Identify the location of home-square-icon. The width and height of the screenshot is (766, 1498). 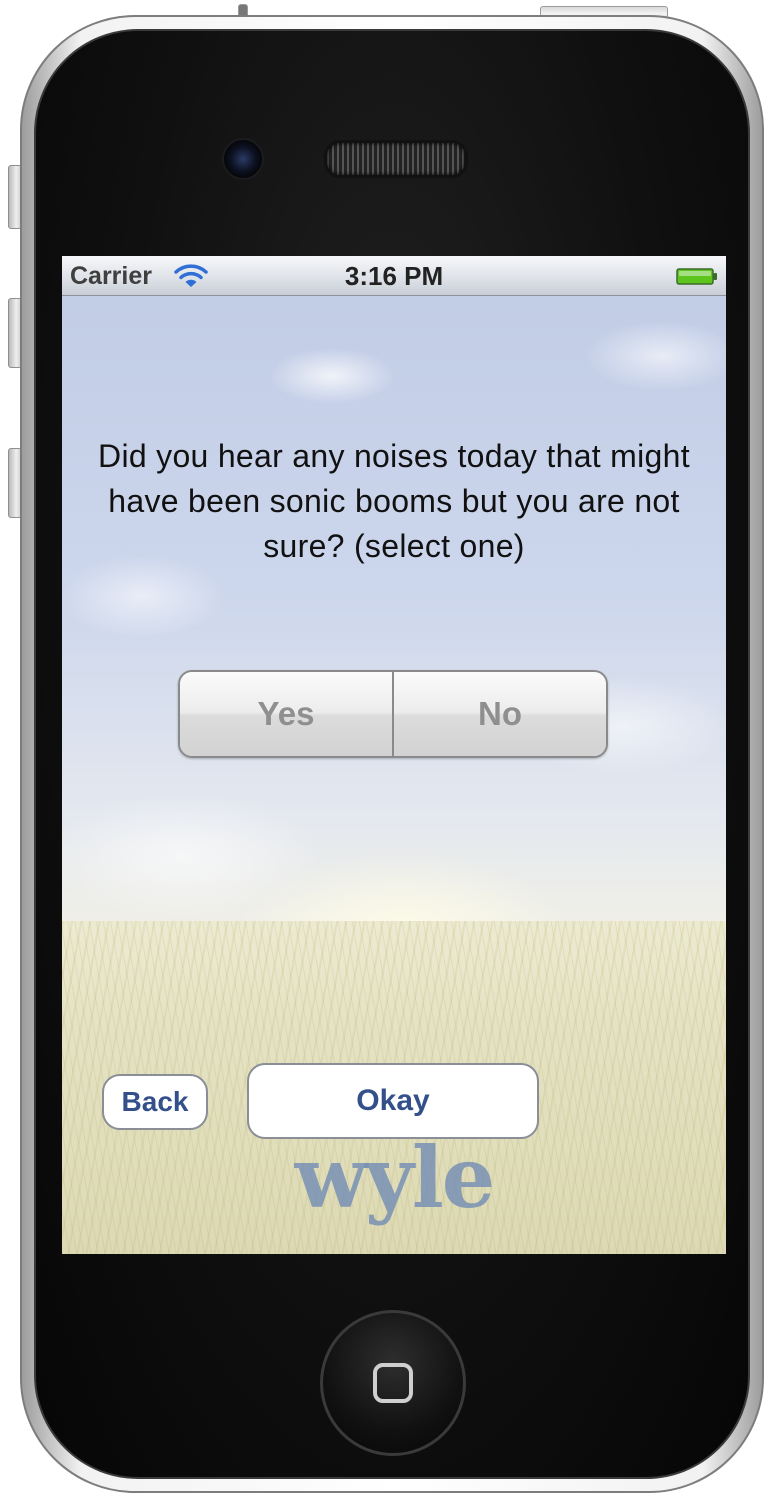
(393, 1383).